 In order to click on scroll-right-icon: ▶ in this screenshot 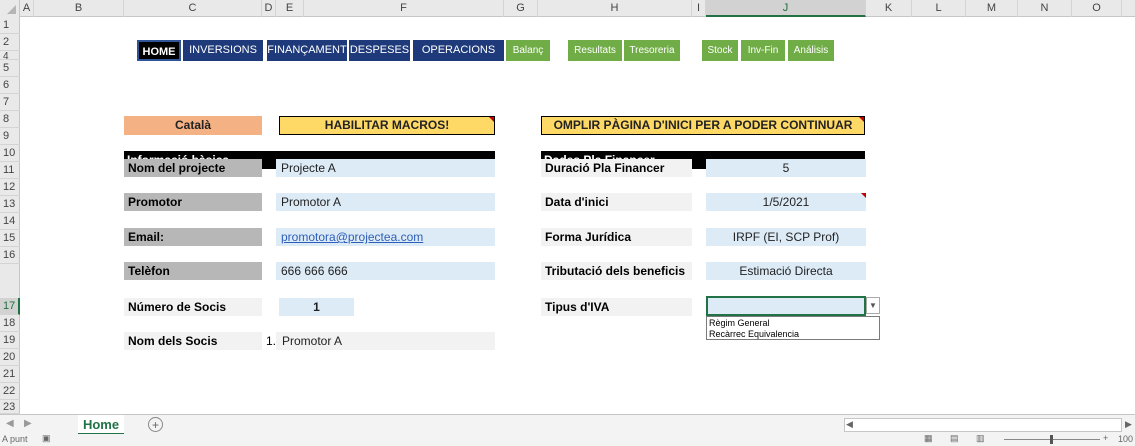, I will do `click(1128, 424)`.